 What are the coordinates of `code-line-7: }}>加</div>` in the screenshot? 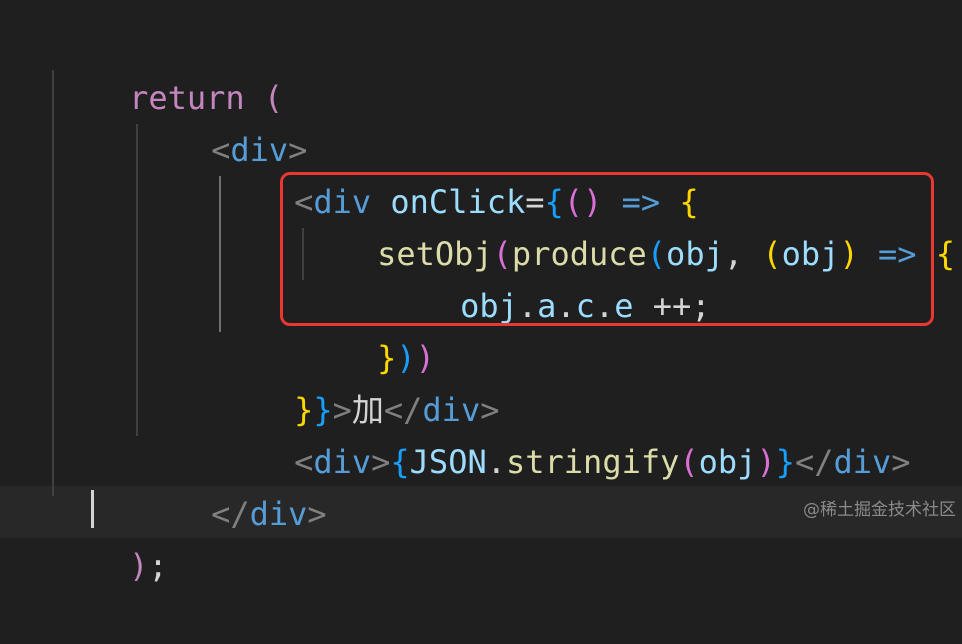 It's located at (358, 380).